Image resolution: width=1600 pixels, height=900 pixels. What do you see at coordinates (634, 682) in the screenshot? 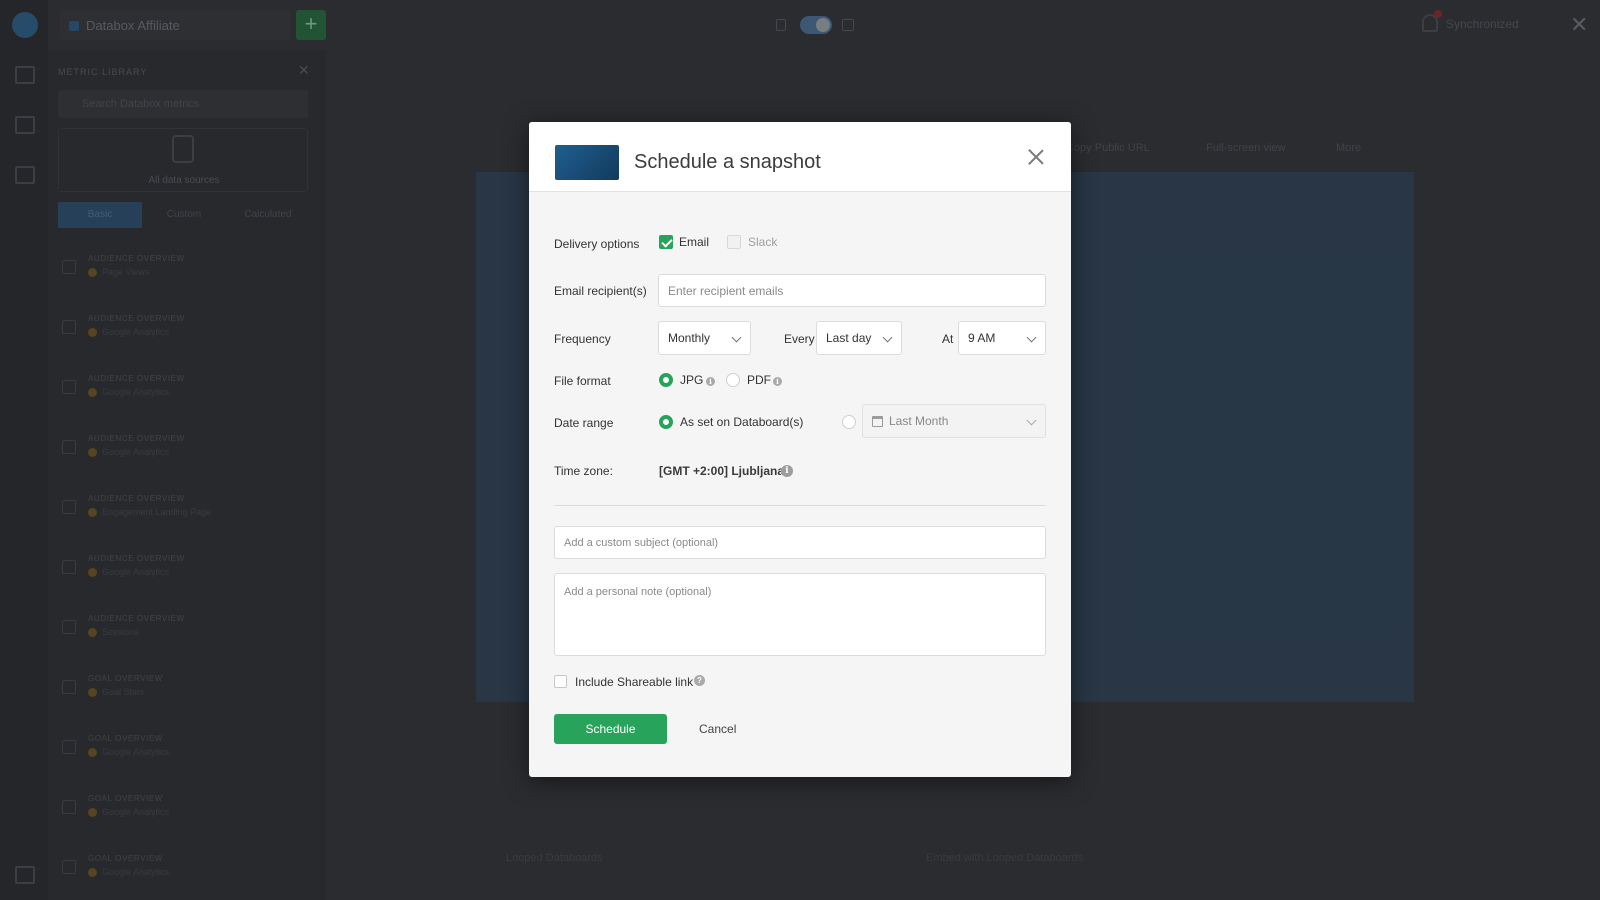
I see `shareable-link-label: Include Shareable link` at bounding box center [634, 682].